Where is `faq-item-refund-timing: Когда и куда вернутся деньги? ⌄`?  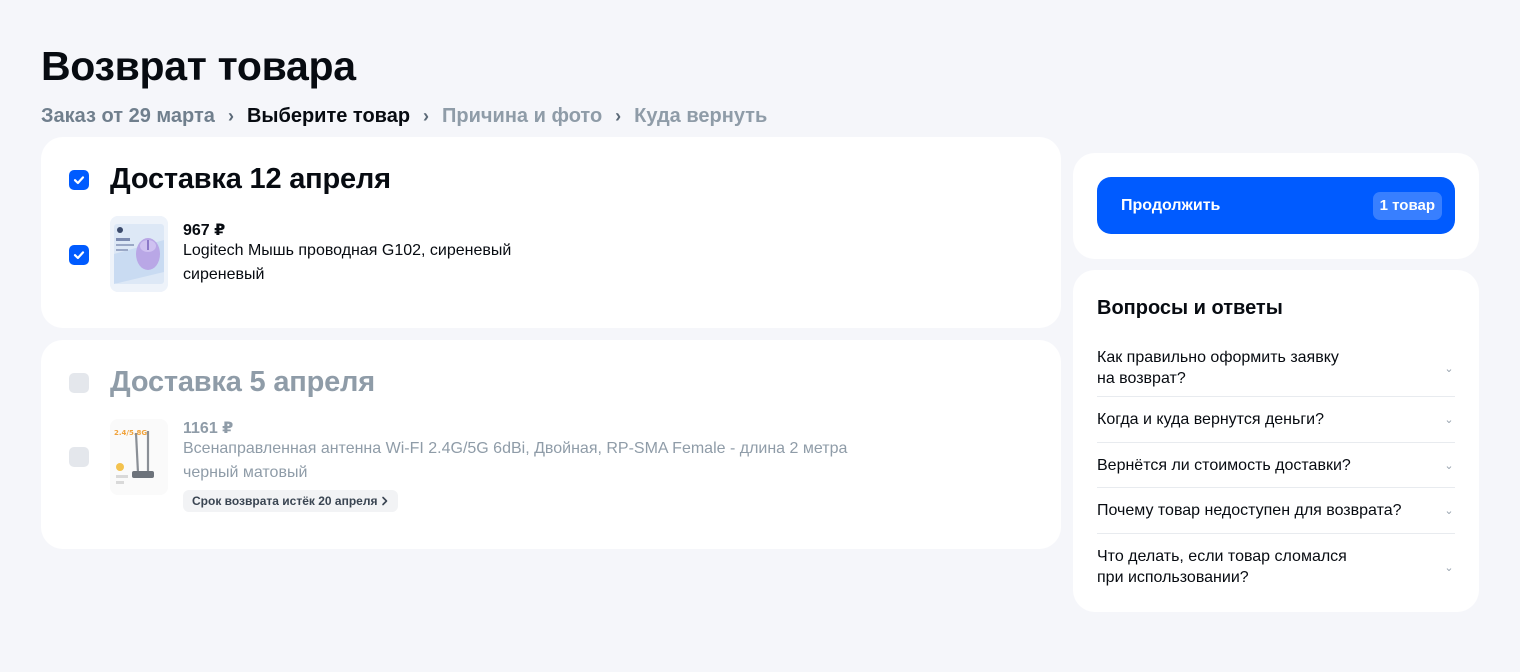 faq-item-refund-timing: Когда и куда вернутся деньги? ⌄ is located at coordinates (1276, 420).